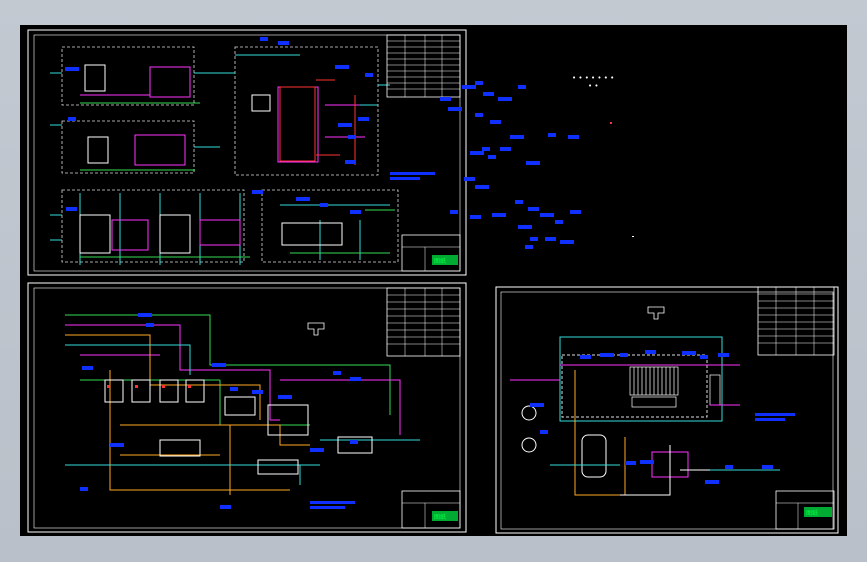 The height and width of the screenshot is (562, 867). What do you see at coordinates (431, 253) in the screenshot?
I see `title-block-top-left: 图纸` at bounding box center [431, 253].